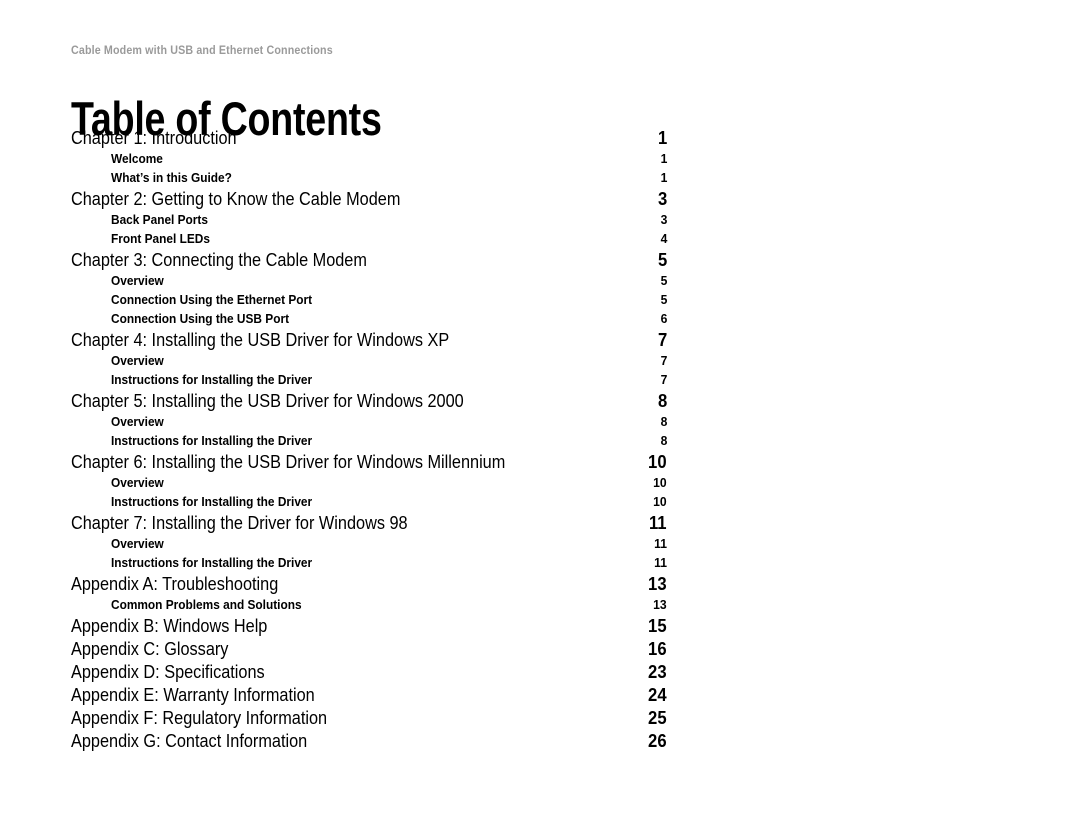 This screenshot has width=1080, height=834. I want to click on toc-entry-section: Overview 8, so click(369, 421).